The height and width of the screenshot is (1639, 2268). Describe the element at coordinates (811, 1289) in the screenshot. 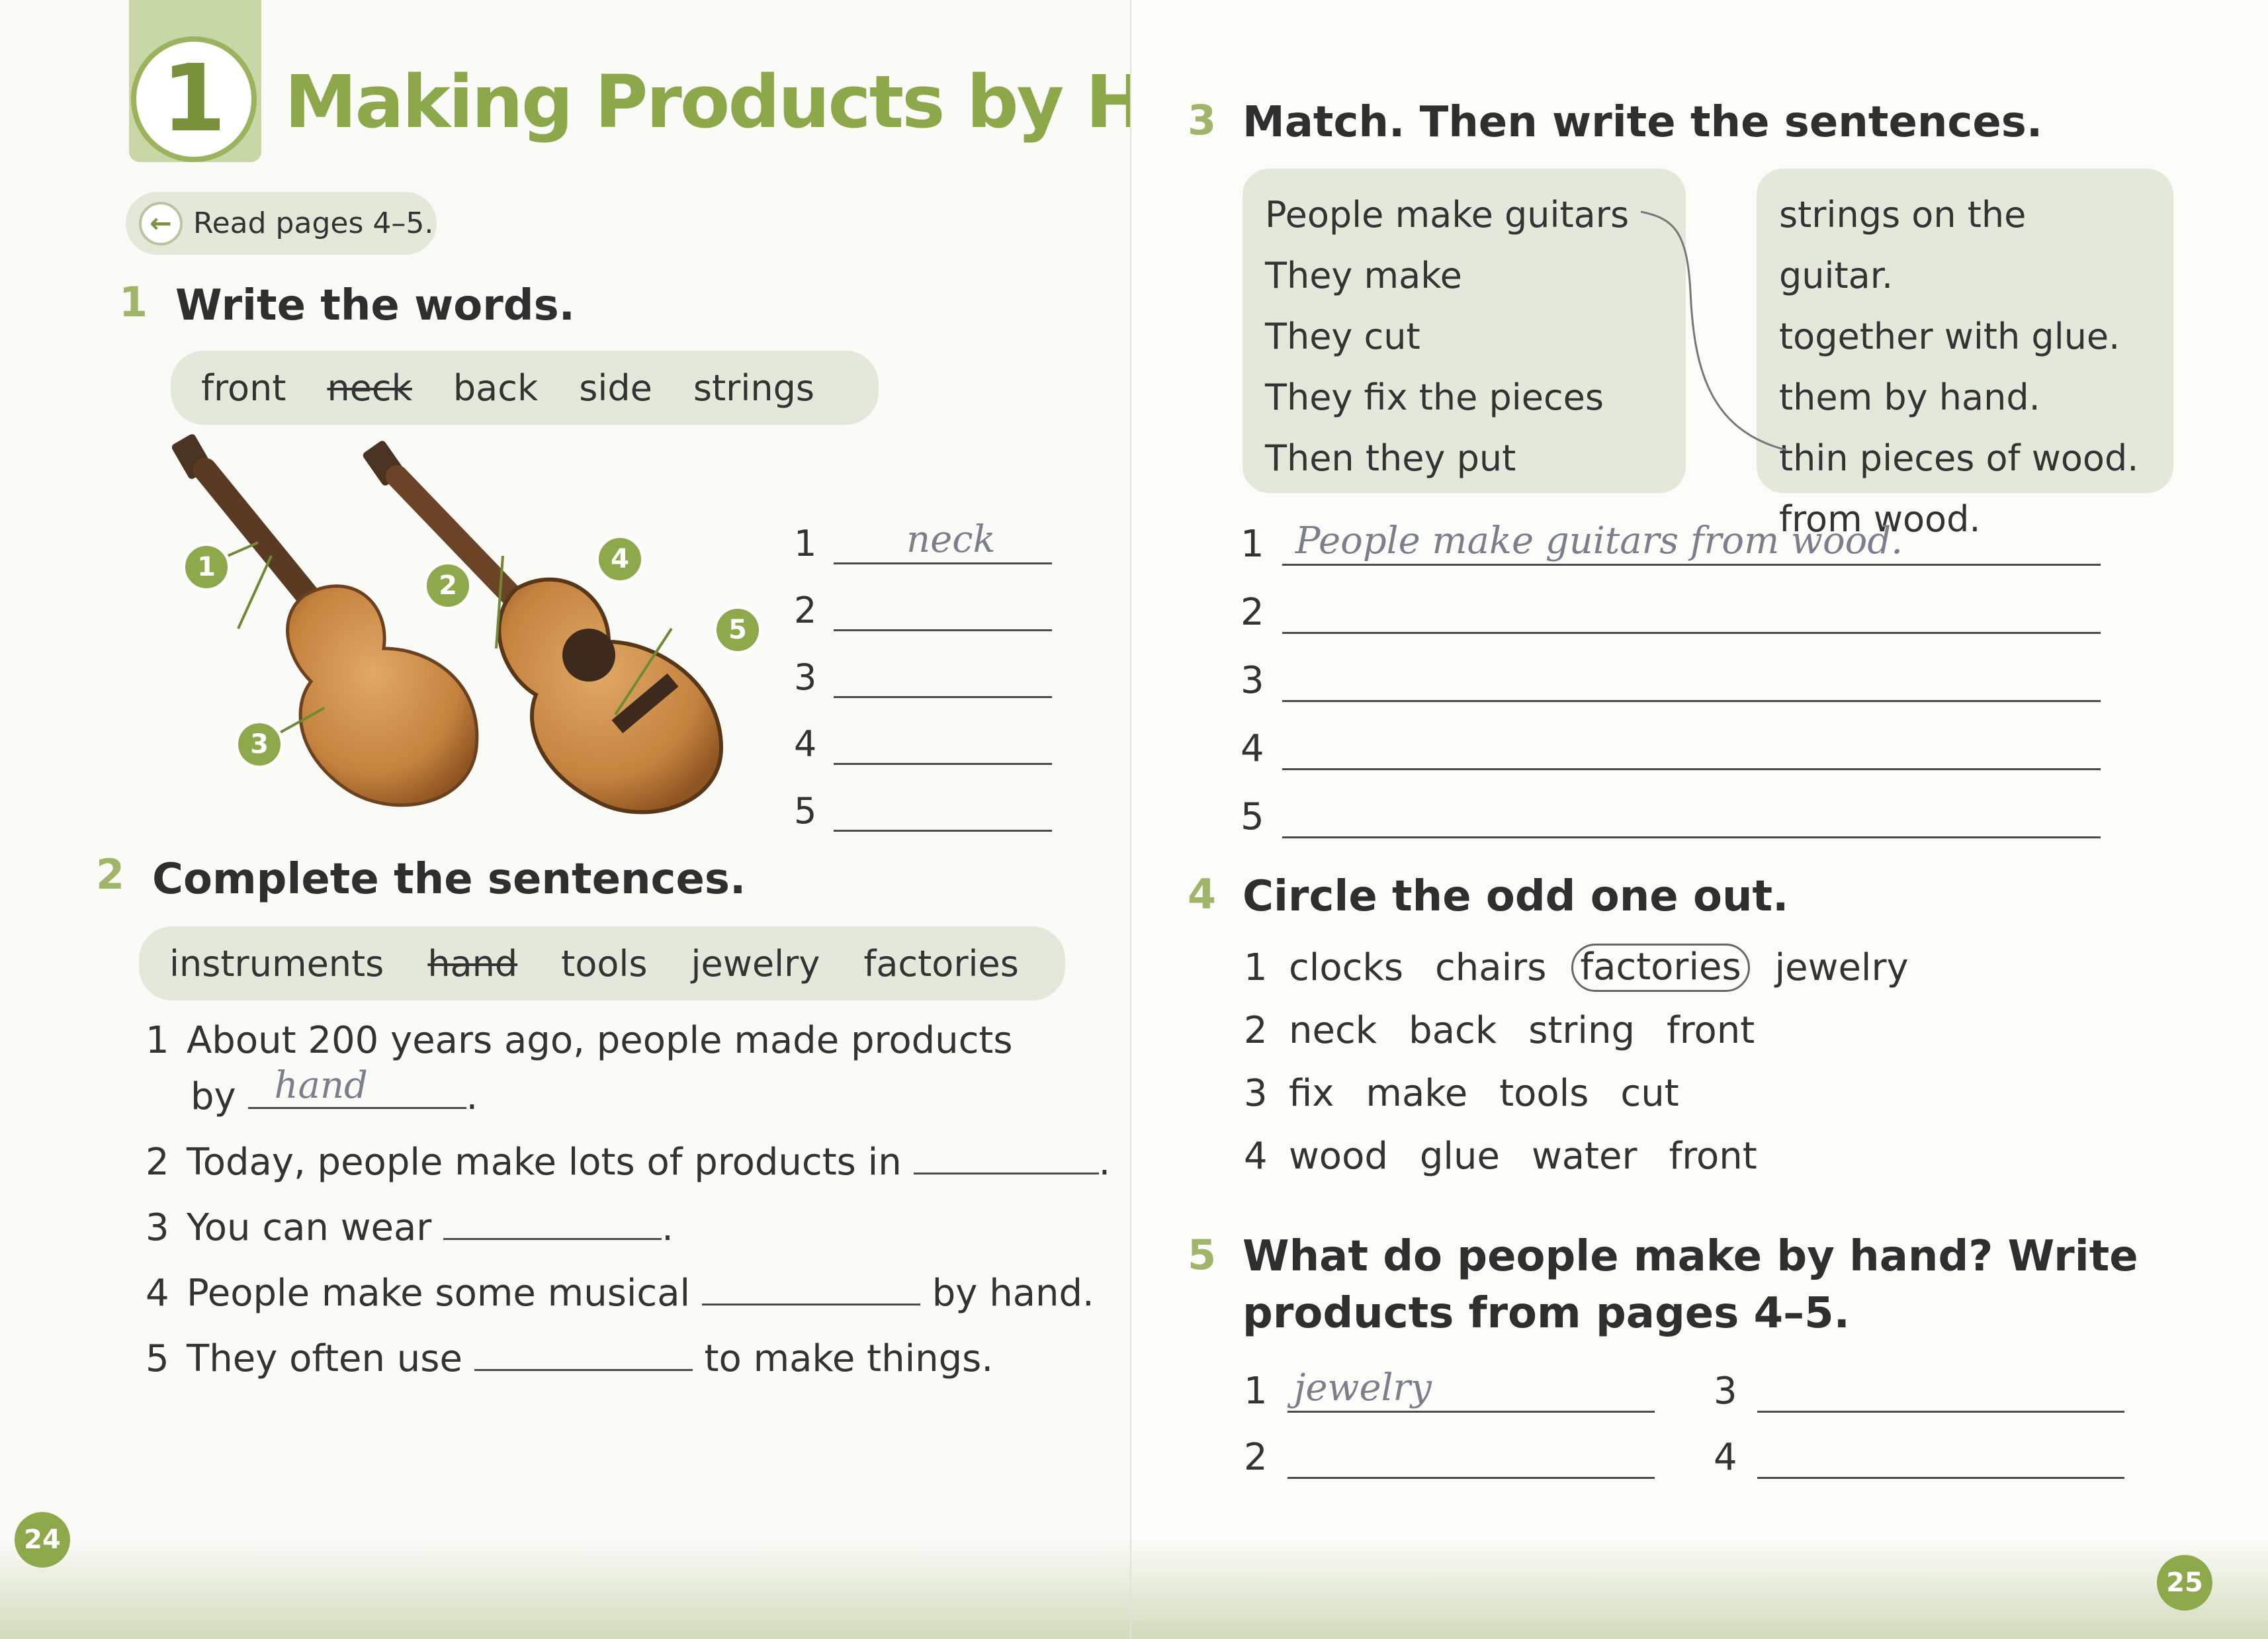

I see `sentence-4-blank` at that location.